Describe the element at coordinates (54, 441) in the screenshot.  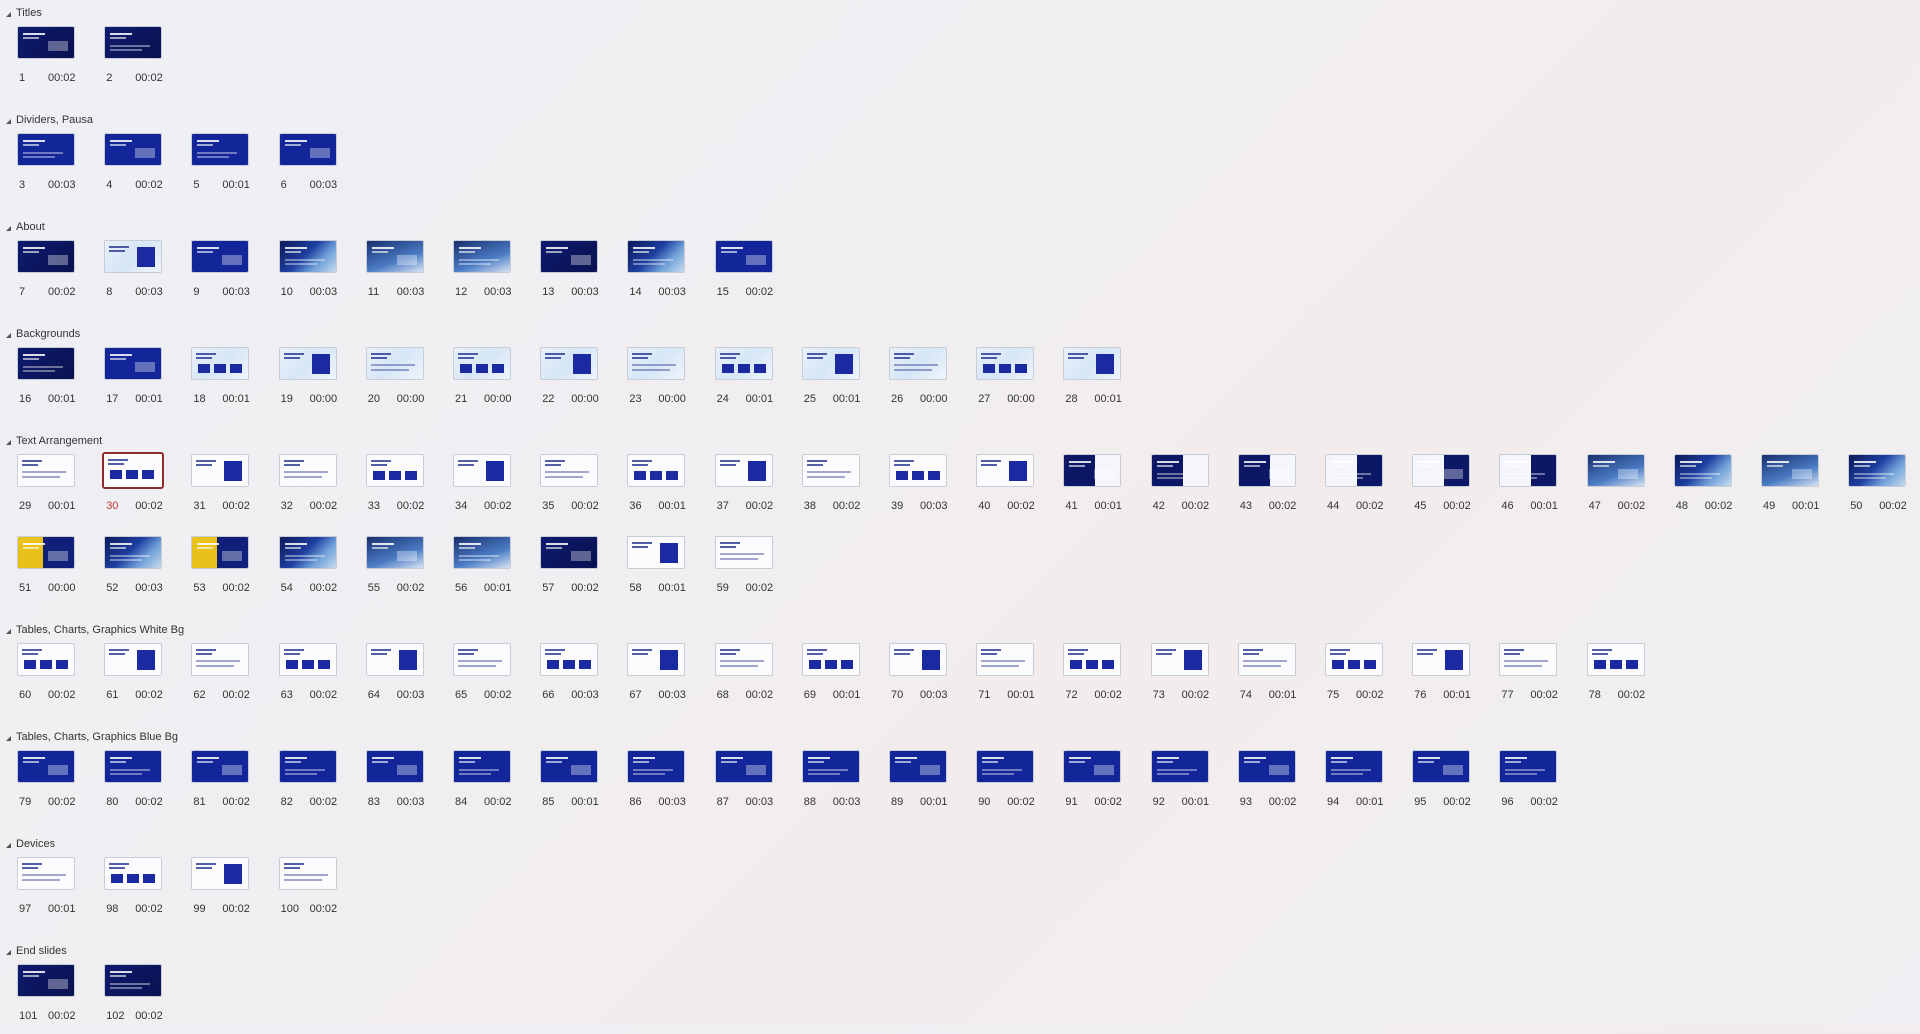
I see `section-header: Text Arrangement` at that location.